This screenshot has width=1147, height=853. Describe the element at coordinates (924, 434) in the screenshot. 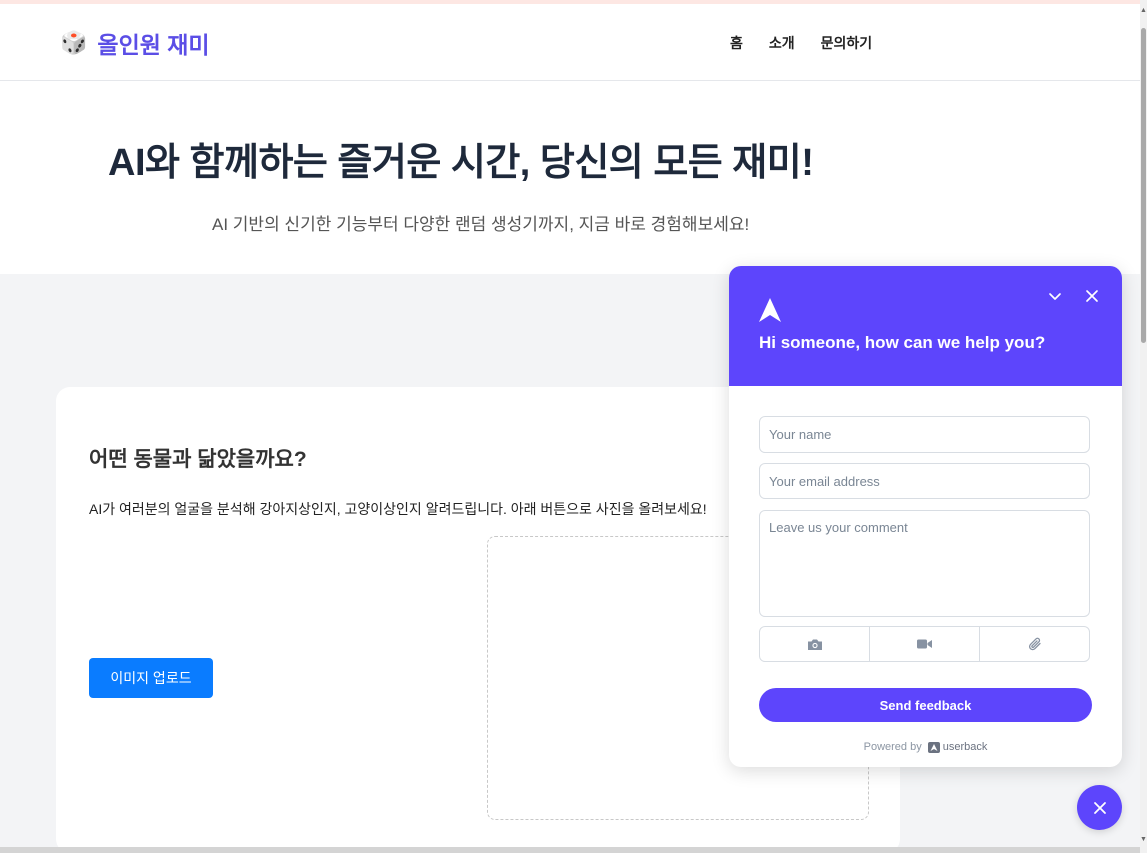

I see `name-input` at that location.